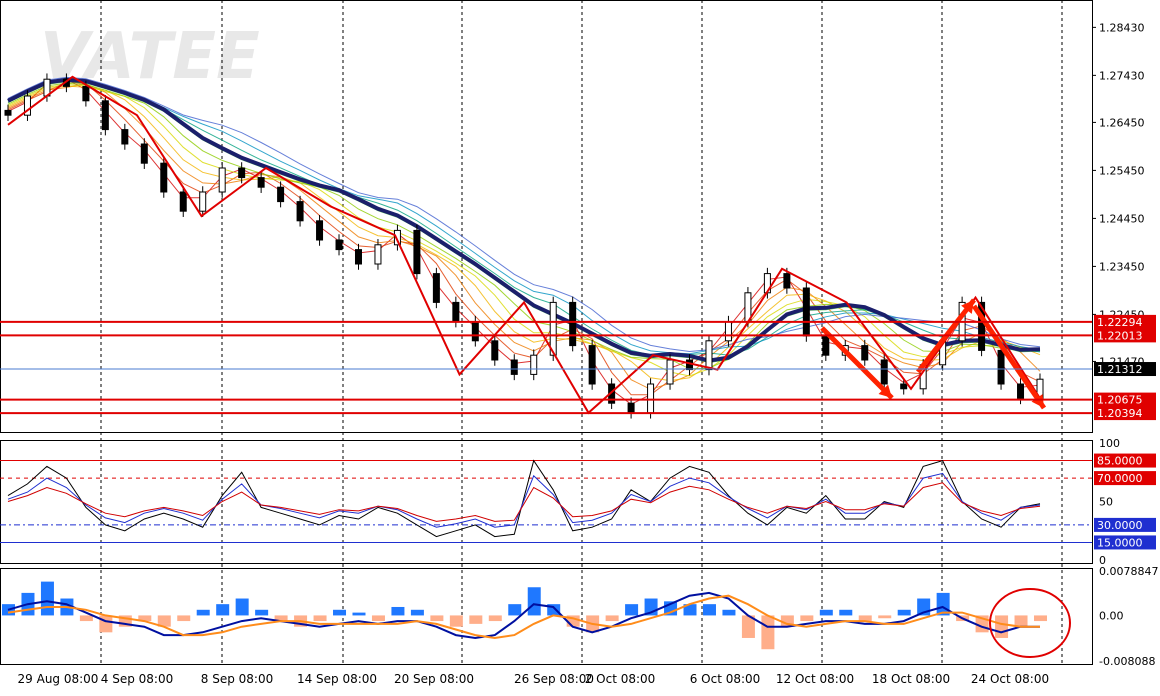 The width and height of the screenshot is (1160, 696). I want to click on y-tick-label: 1.25450, so click(1122, 170).